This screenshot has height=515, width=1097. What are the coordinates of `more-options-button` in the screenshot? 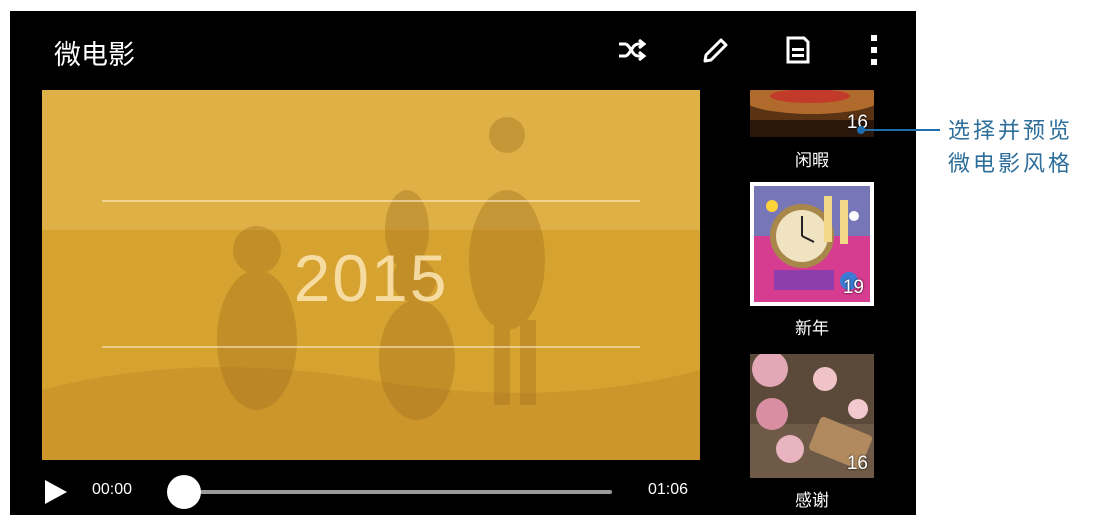 It's located at (874, 50).